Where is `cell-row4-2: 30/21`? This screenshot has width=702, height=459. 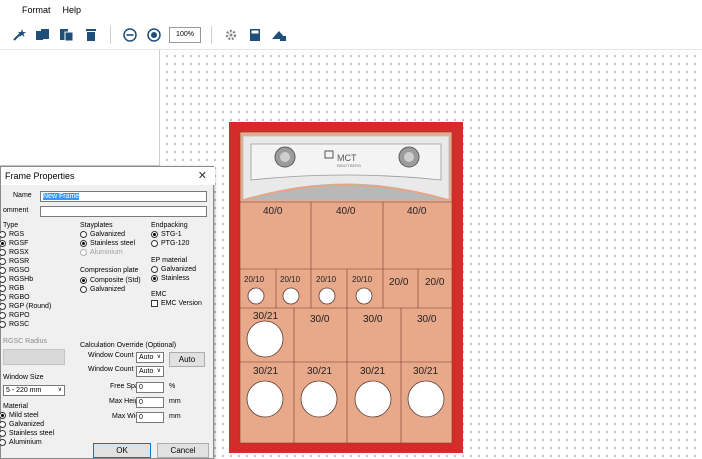
cell-row4-2: 30/21 is located at coordinates (319, 371).